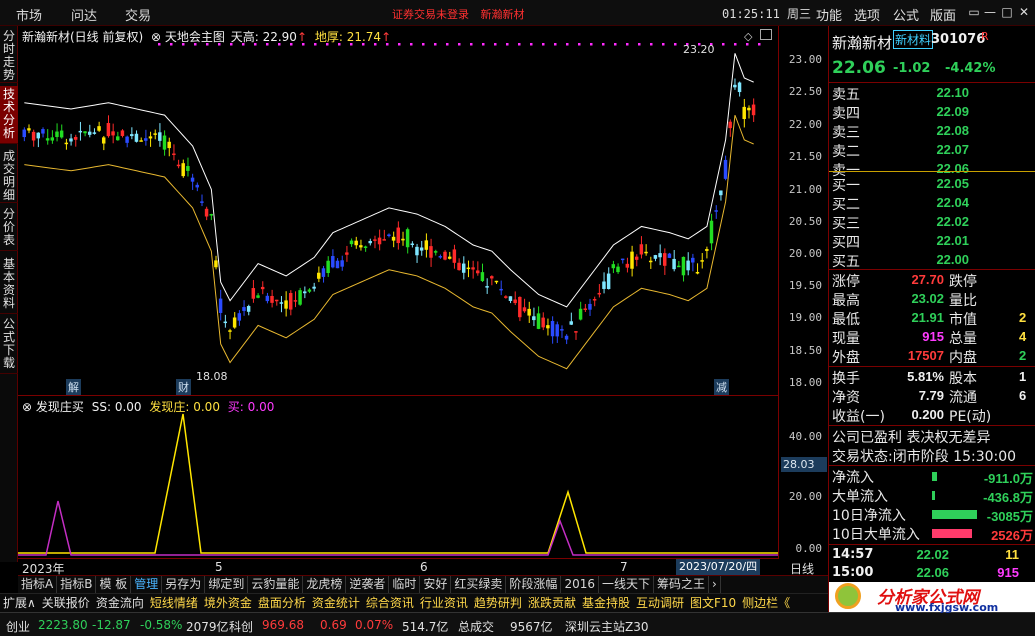  I want to click on func-industry-news: 行业资讯, so click(444, 603).